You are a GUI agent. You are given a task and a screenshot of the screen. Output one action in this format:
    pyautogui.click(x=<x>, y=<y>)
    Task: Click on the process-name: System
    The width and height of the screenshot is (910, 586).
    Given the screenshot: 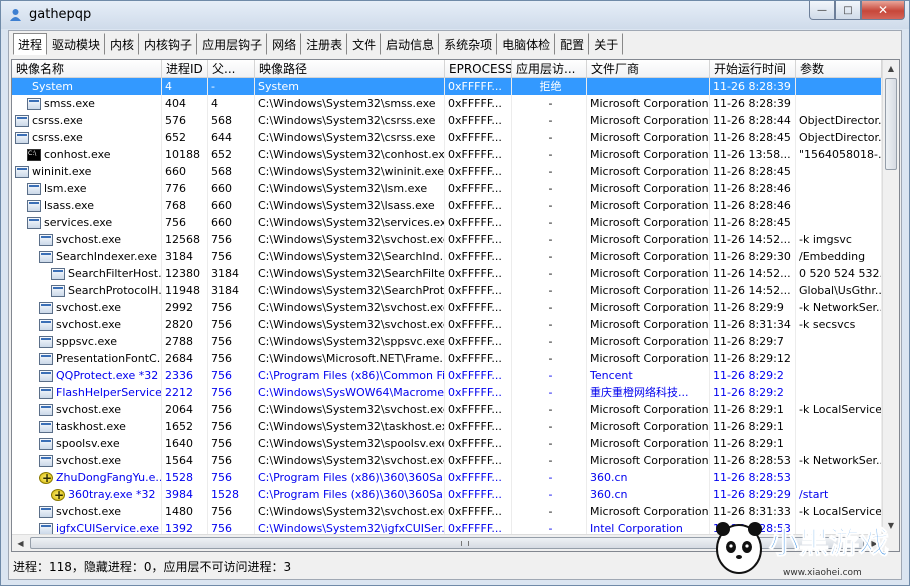 What is the action you would take?
    pyautogui.click(x=53, y=86)
    